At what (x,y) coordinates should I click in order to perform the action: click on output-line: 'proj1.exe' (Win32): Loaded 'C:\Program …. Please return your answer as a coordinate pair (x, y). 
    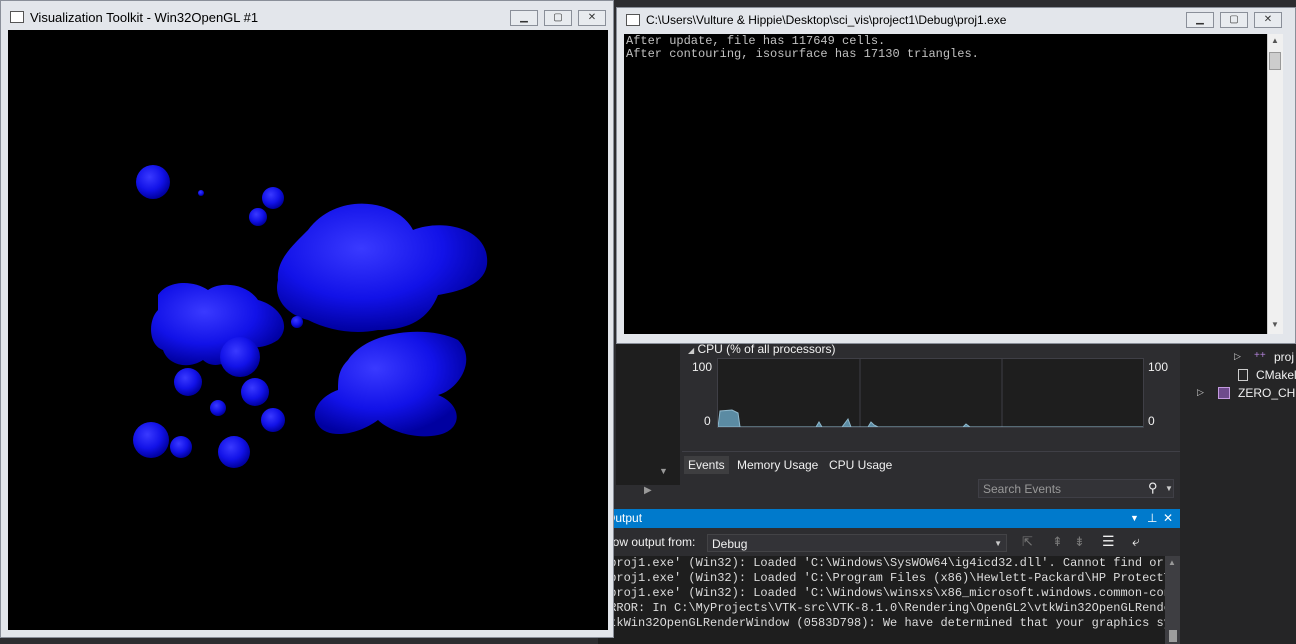
    Looking at the image, I should click on (883, 578).